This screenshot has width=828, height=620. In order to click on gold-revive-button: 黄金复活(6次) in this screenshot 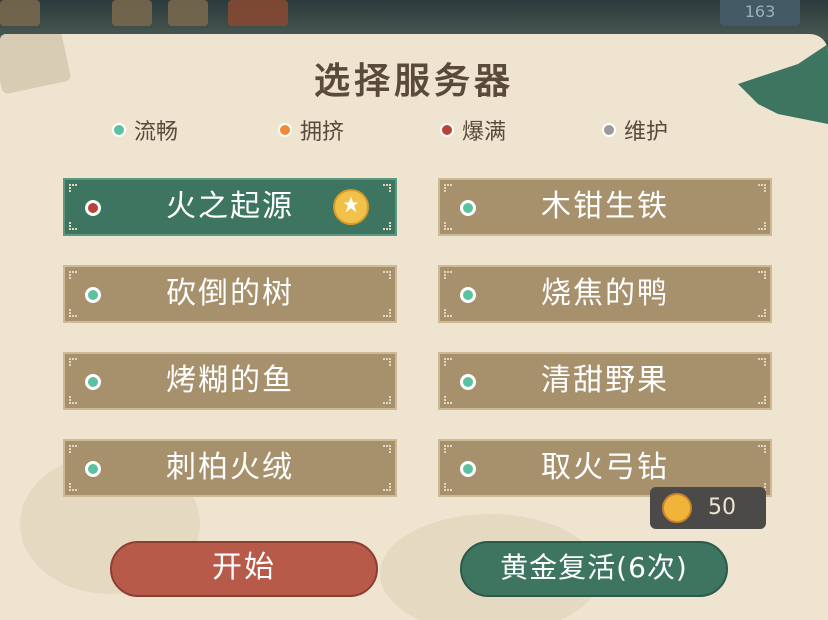, I will do `click(594, 569)`.